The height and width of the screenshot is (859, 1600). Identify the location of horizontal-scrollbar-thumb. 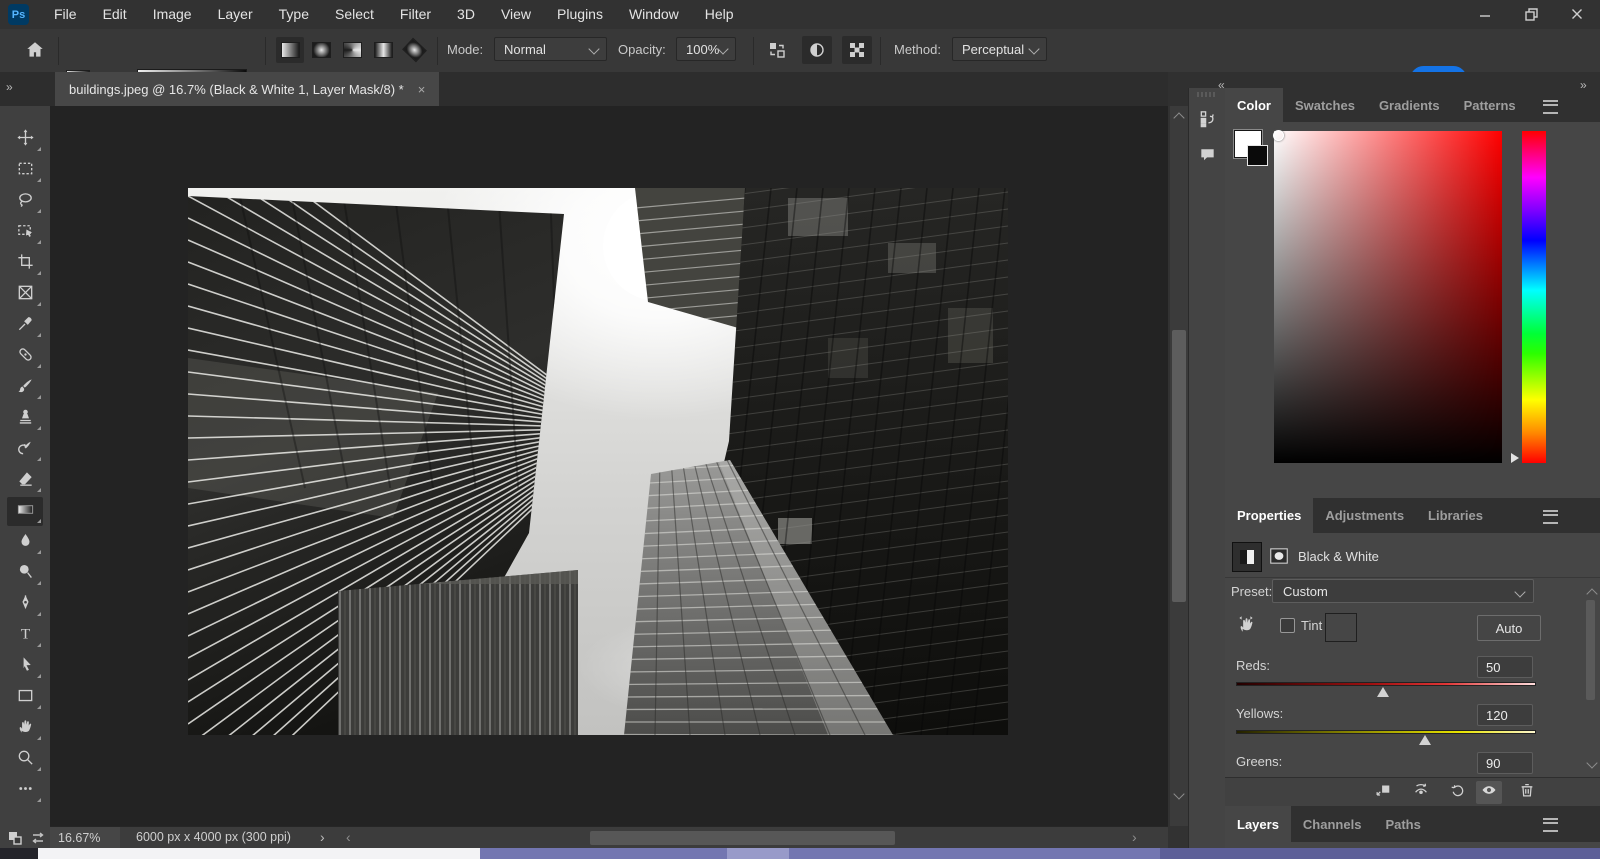
(742, 838).